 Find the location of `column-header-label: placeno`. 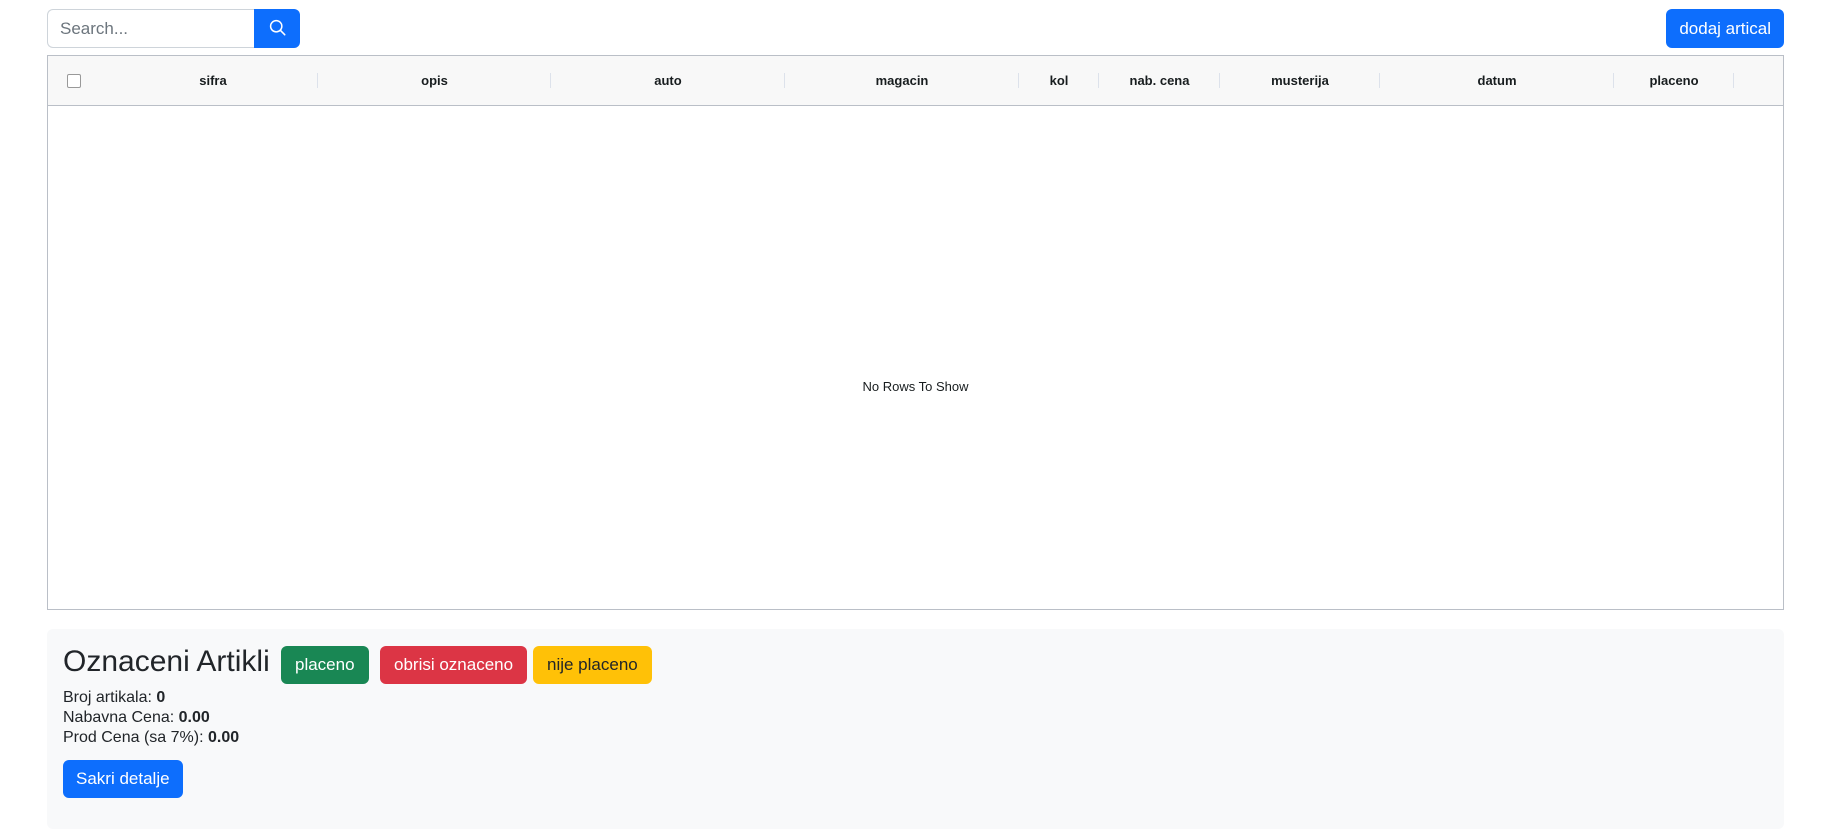

column-header-label: placeno is located at coordinates (1674, 80).